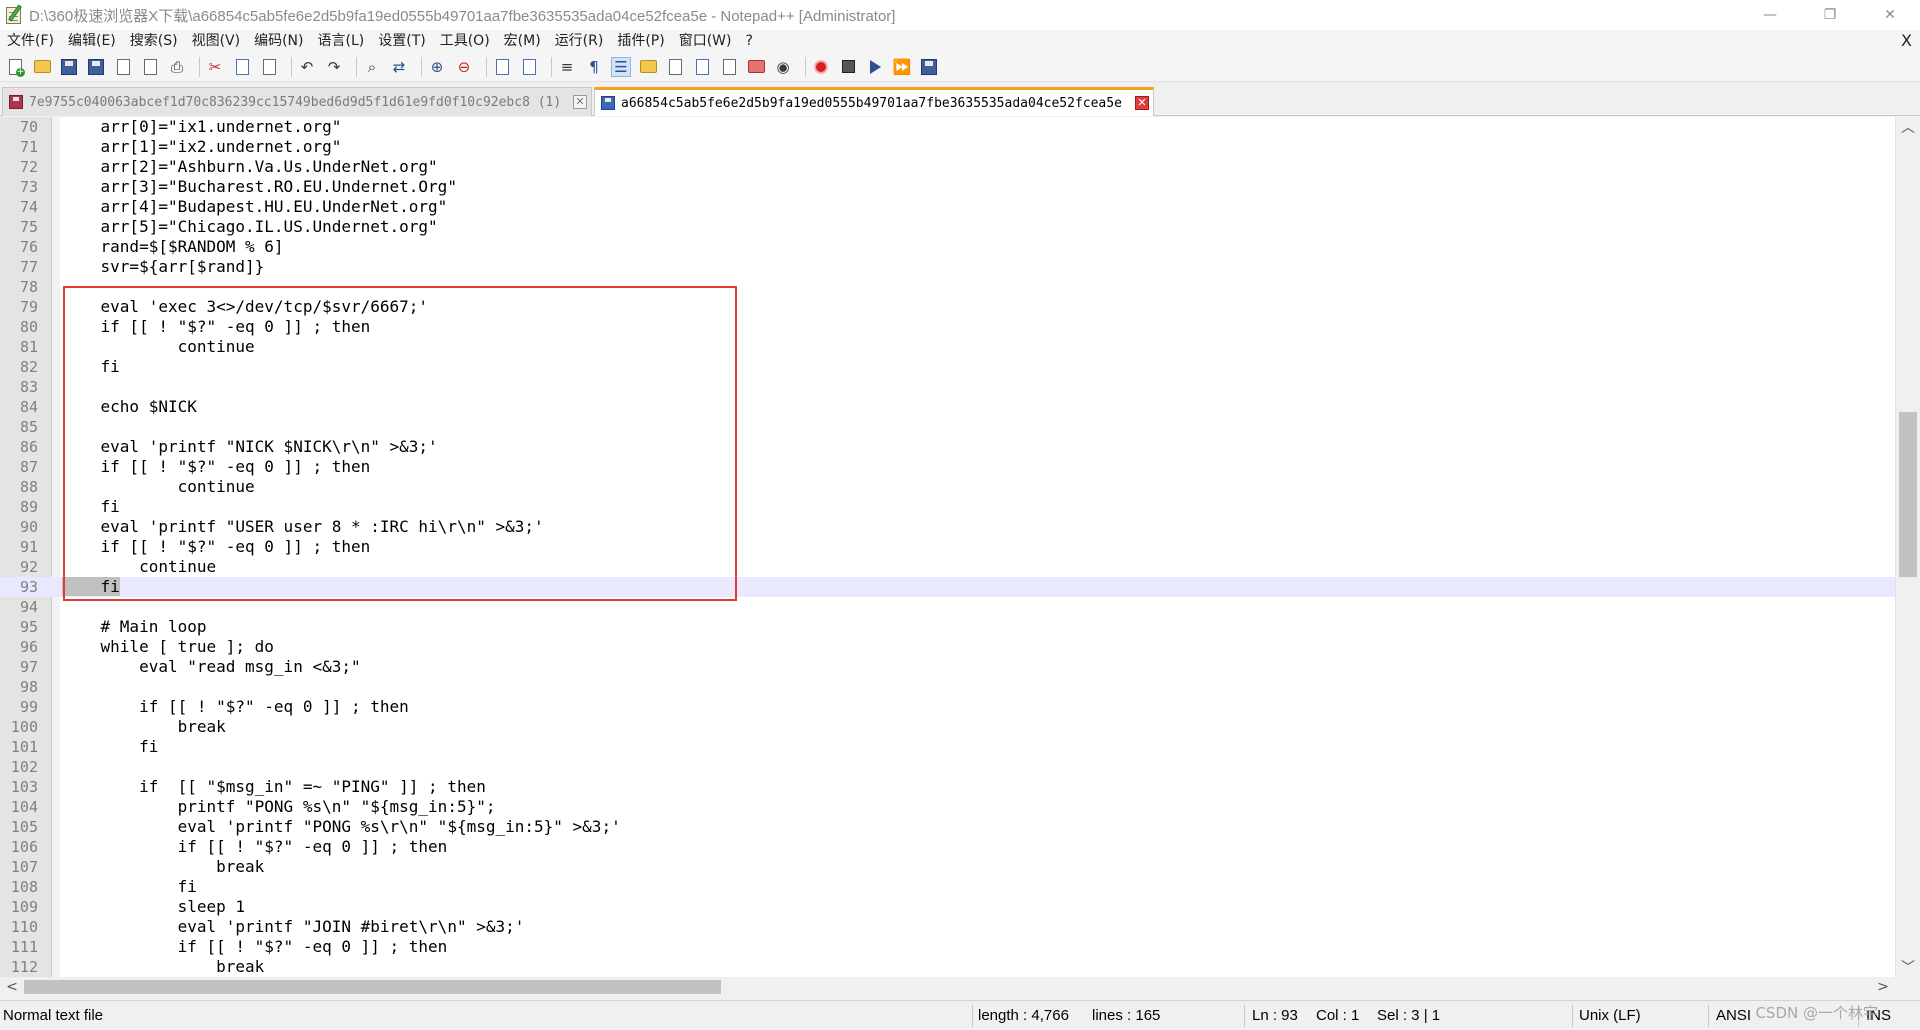 The width and height of the screenshot is (1920, 1030). Describe the element at coordinates (28, 487) in the screenshot. I see `line-number: 88` at that location.